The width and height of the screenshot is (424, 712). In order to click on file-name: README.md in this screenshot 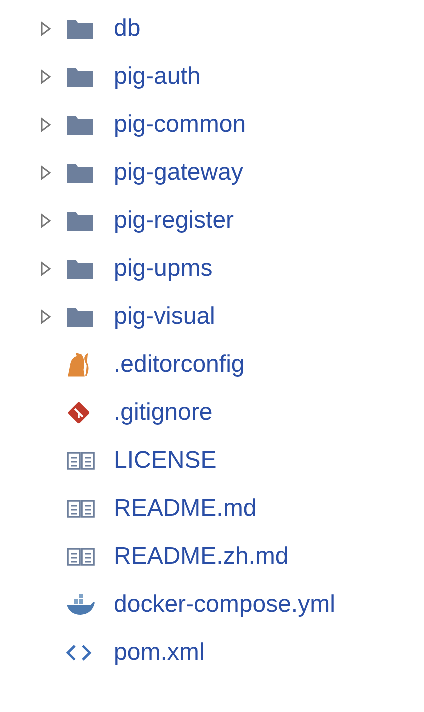, I will do `click(185, 509)`.